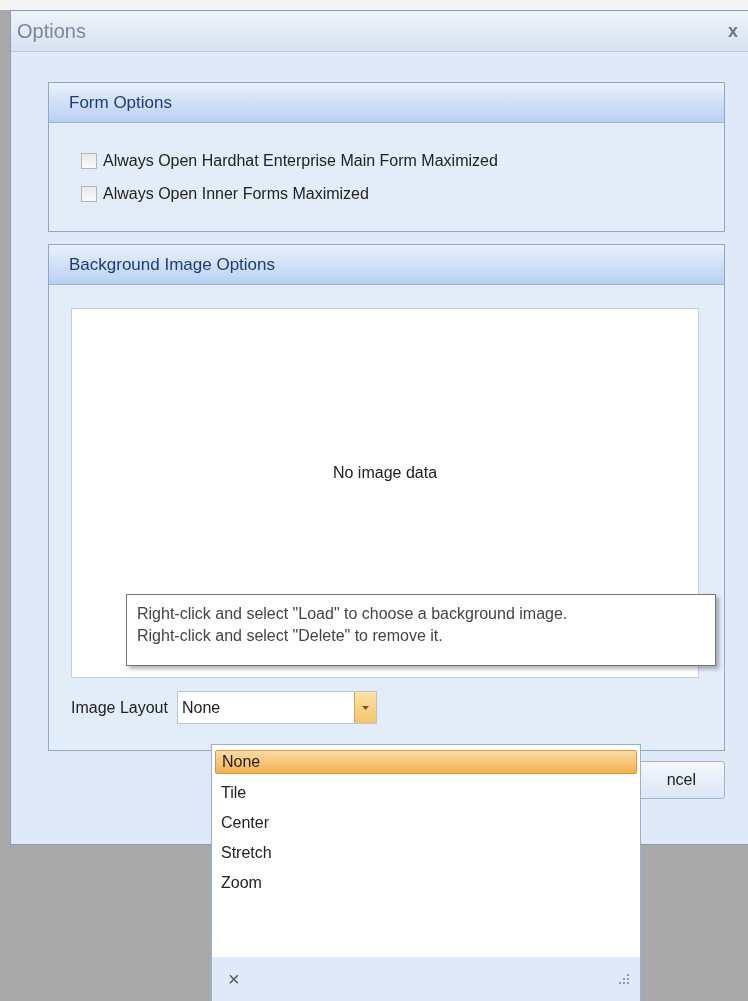 Image resolution: width=748 pixels, height=1001 pixels. I want to click on dropdown-option: Zoom, so click(426, 883).